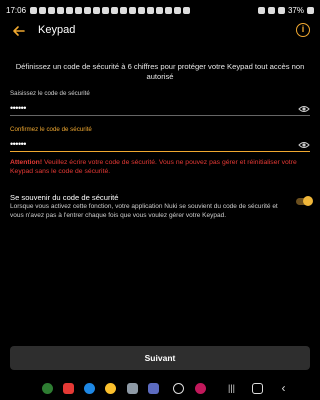  I want to click on toggle-knob, so click(308, 201).